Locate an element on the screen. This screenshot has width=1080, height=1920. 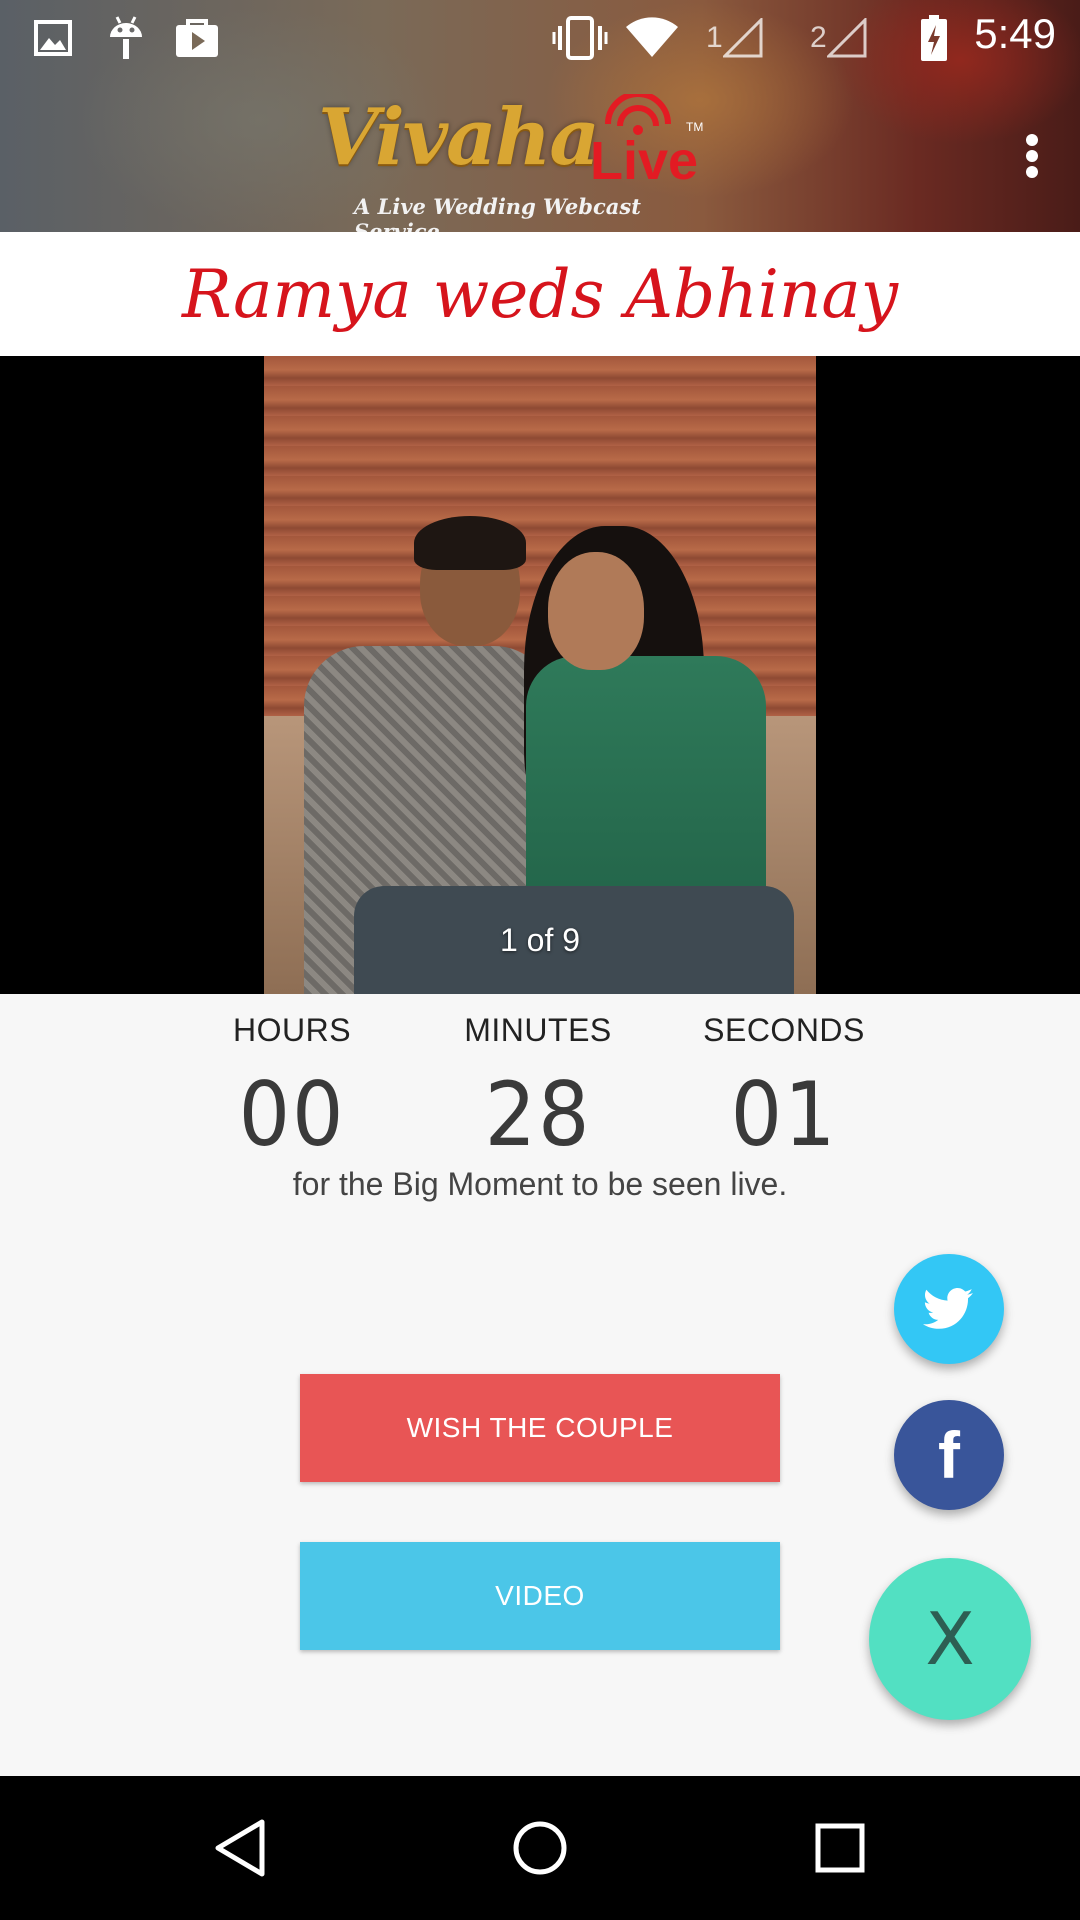
photo-counter: 1 of 9 is located at coordinates (540, 940).